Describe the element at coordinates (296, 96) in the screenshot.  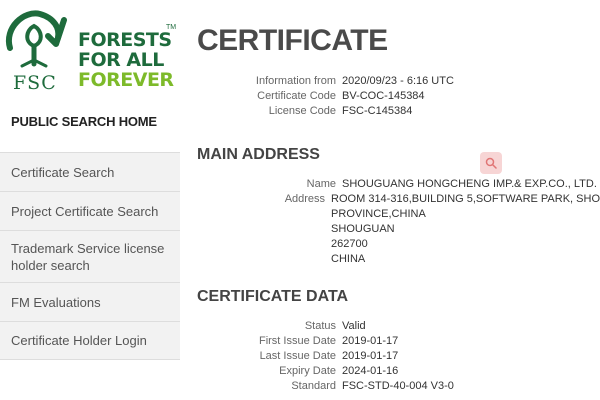
I see `certificate-code-label: Certificate Code` at that location.